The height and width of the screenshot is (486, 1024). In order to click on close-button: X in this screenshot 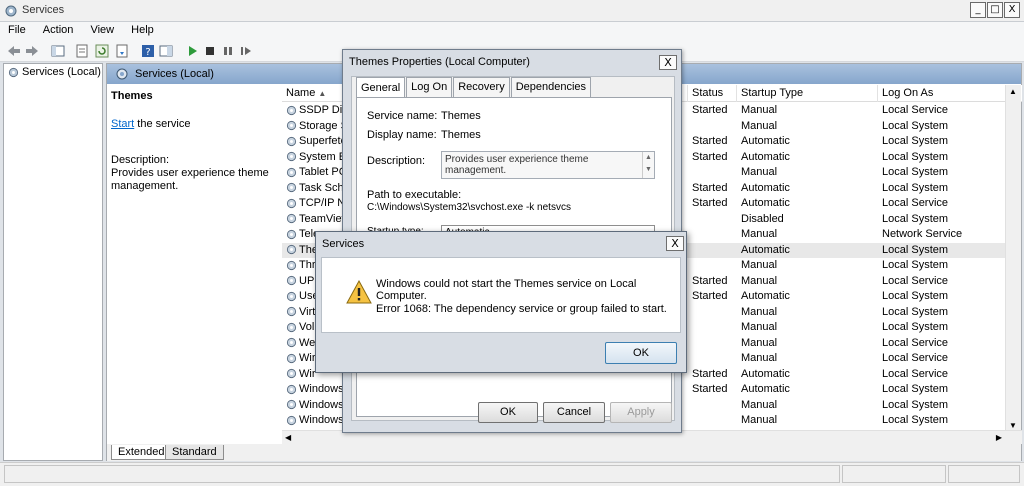, I will do `click(1012, 10)`.